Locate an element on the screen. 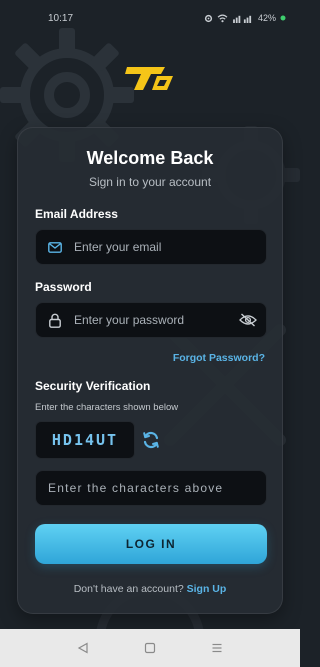 This screenshot has width=320, height=667. captcha-input is located at coordinates (151, 488).